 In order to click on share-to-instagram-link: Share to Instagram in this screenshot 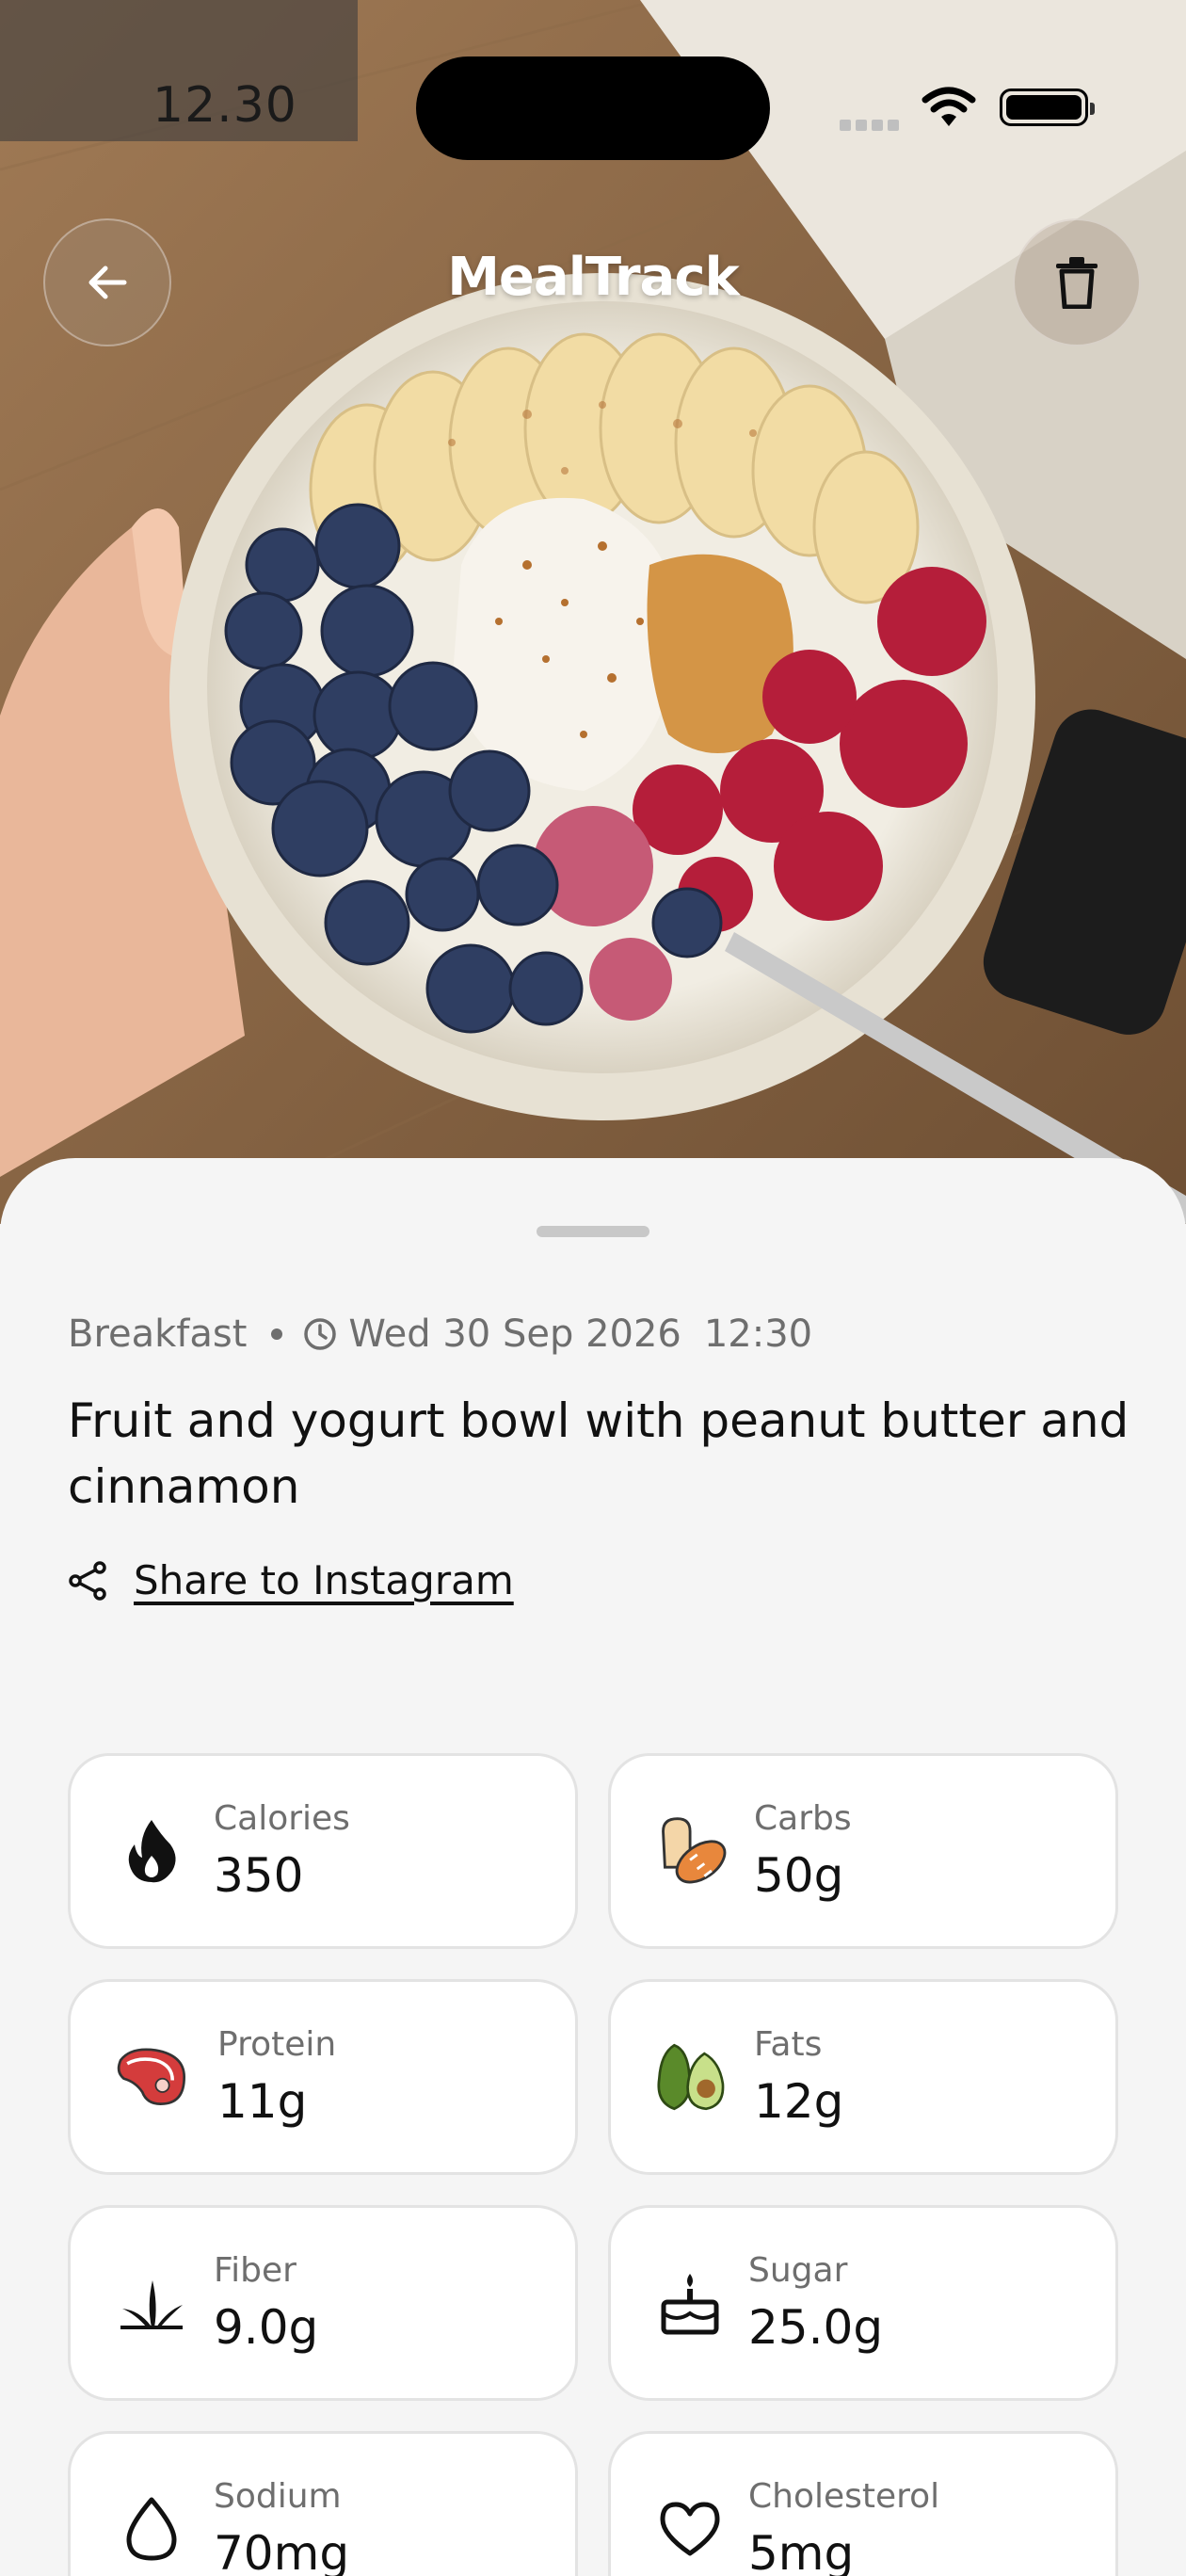, I will do `click(291, 1580)`.